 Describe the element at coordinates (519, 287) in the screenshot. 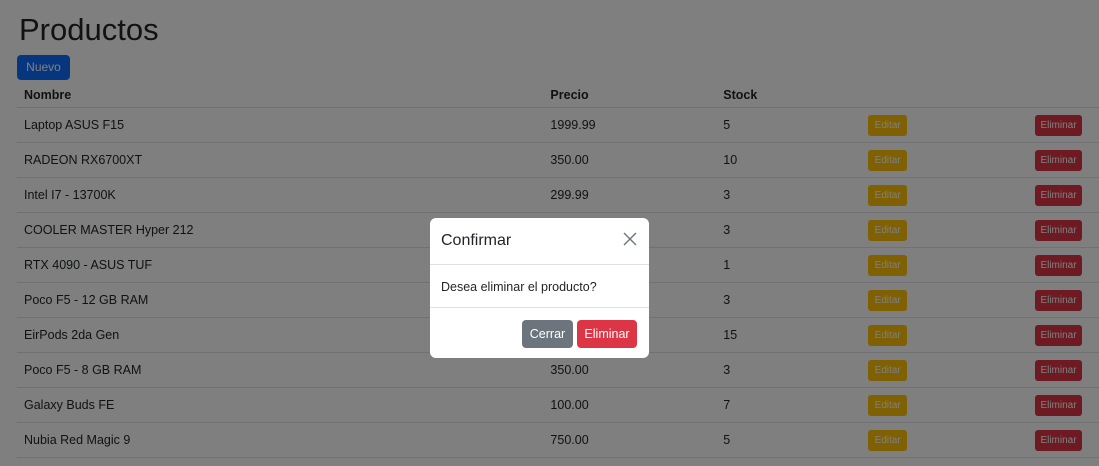

I see `modal-message: Desea eliminar el producto?` at that location.